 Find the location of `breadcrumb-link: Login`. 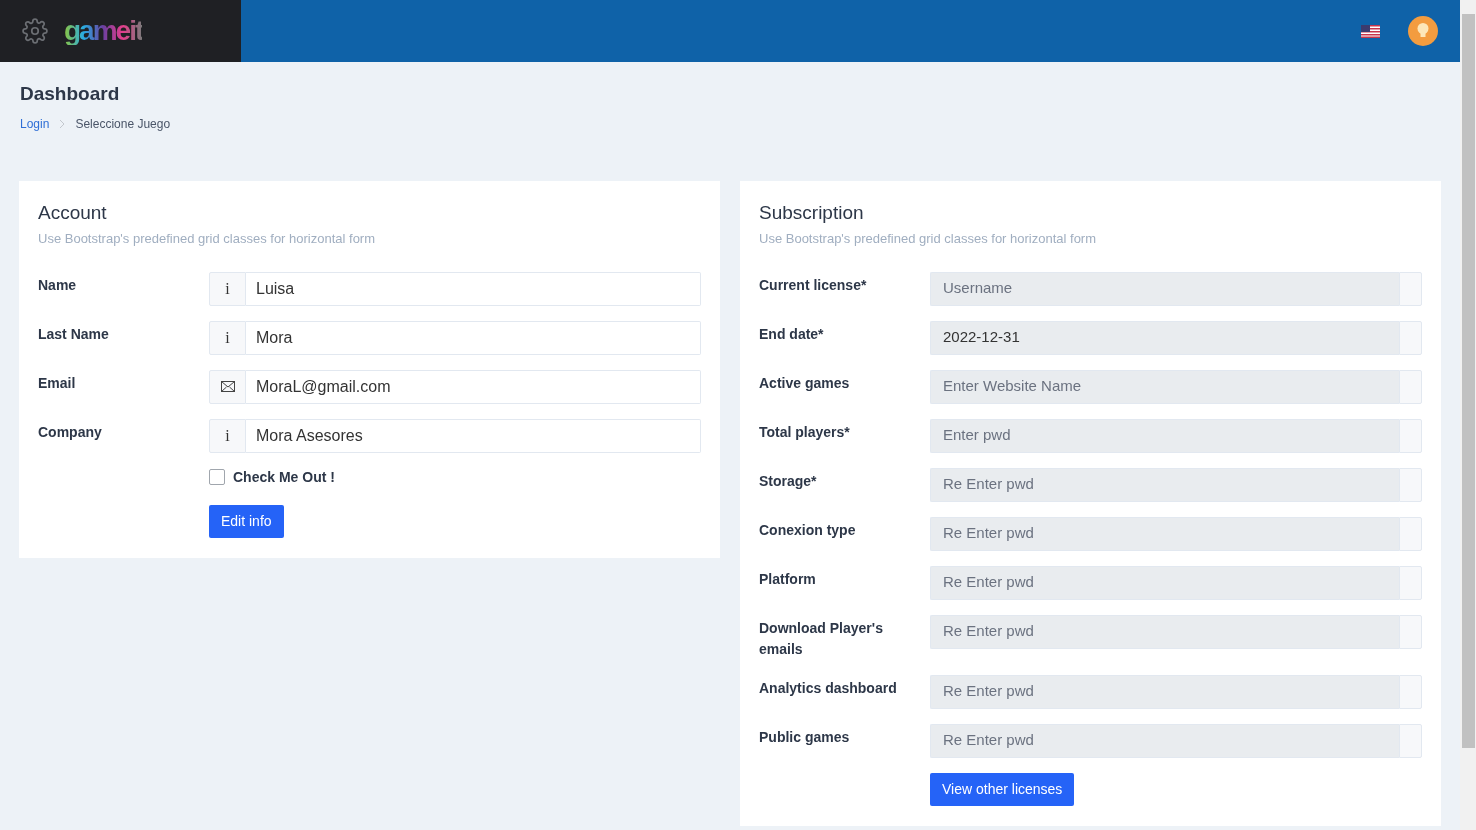

breadcrumb-link: Login is located at coordinates (35, 123).